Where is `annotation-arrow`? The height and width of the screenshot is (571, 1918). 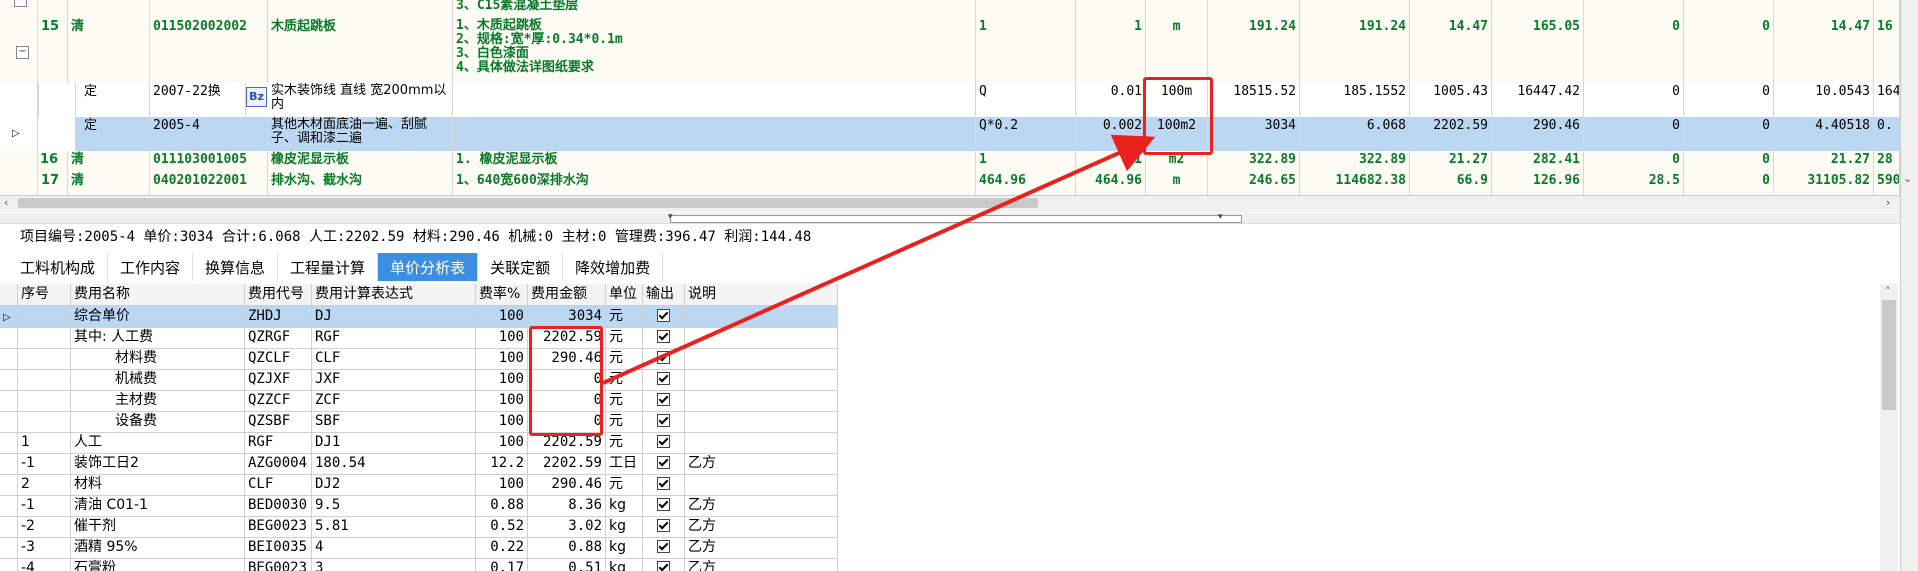 annotation-arrow is located at coordinates (879, 259).